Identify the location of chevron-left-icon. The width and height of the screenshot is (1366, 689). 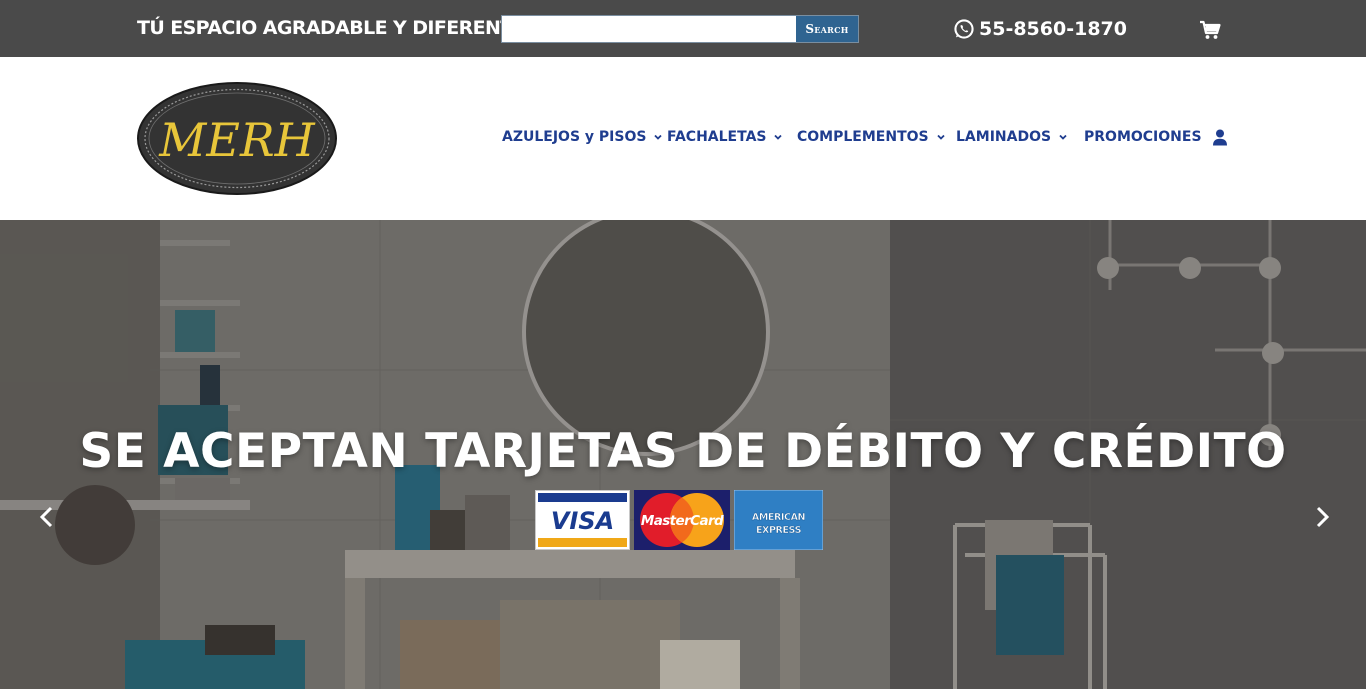
(47, 517).